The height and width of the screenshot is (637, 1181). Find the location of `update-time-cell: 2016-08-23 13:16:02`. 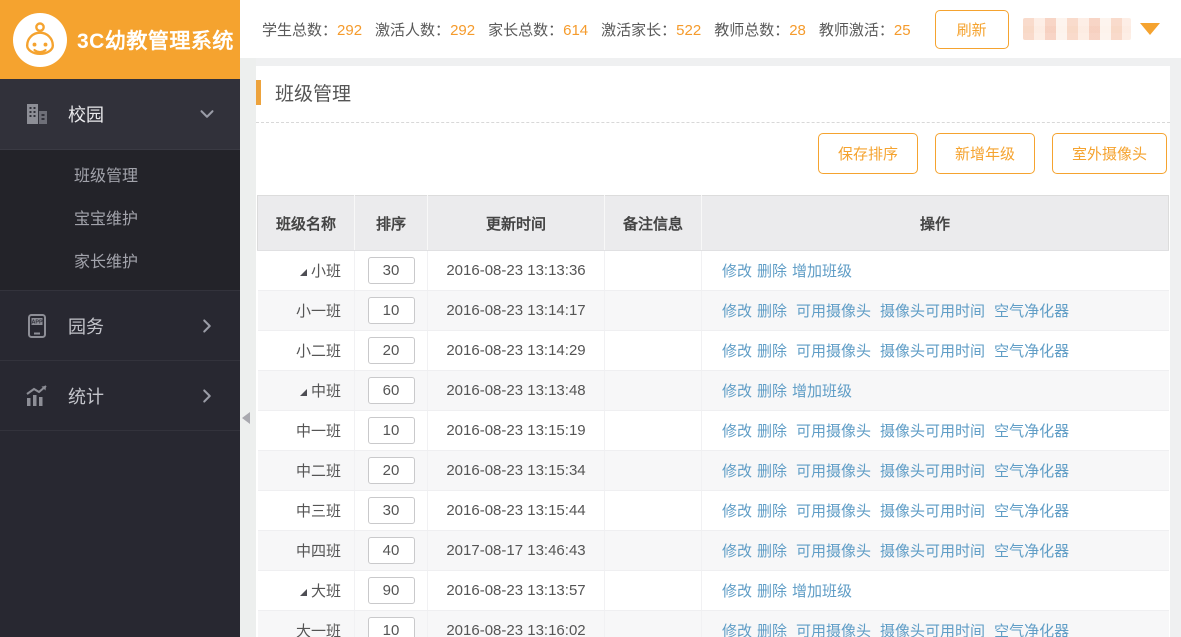

update-time-cell: 2016-08-23 13:16:02 is located at coordinates (516, 623).